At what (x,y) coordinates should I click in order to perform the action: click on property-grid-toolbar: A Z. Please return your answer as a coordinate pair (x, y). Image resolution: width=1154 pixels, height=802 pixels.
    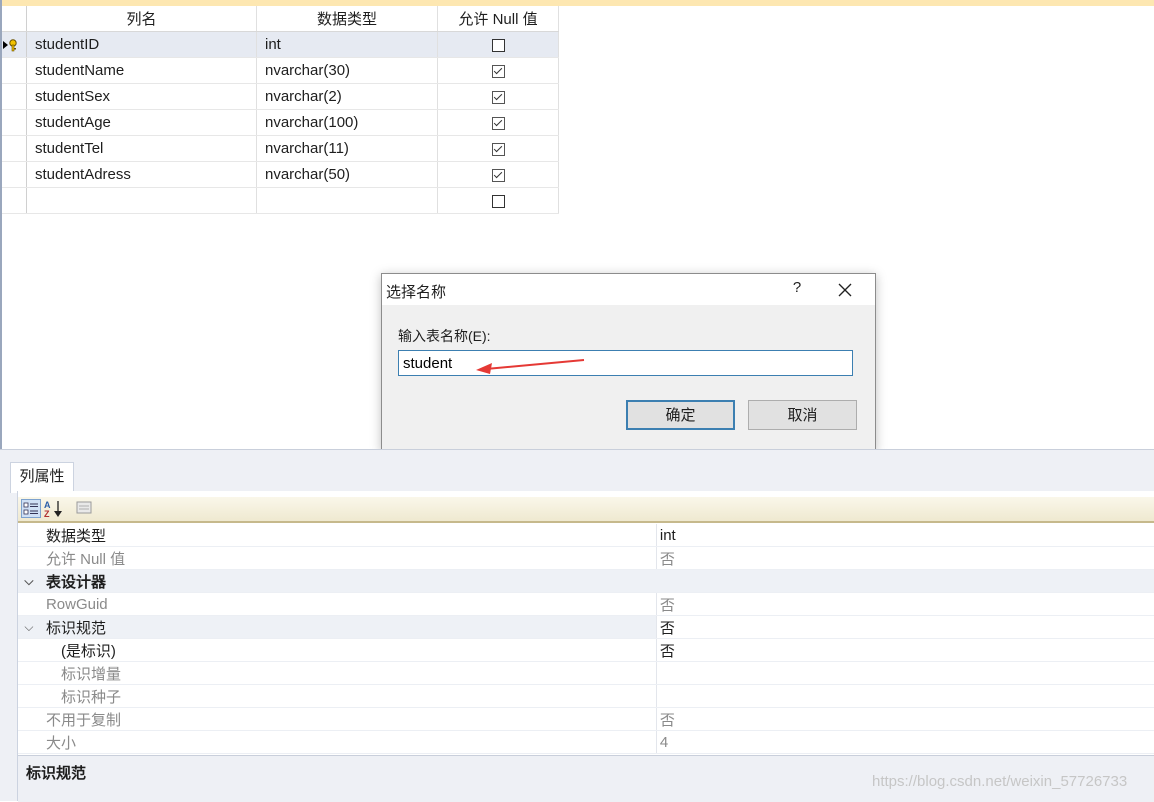
    Looking at the image, I should click on (586, 510).